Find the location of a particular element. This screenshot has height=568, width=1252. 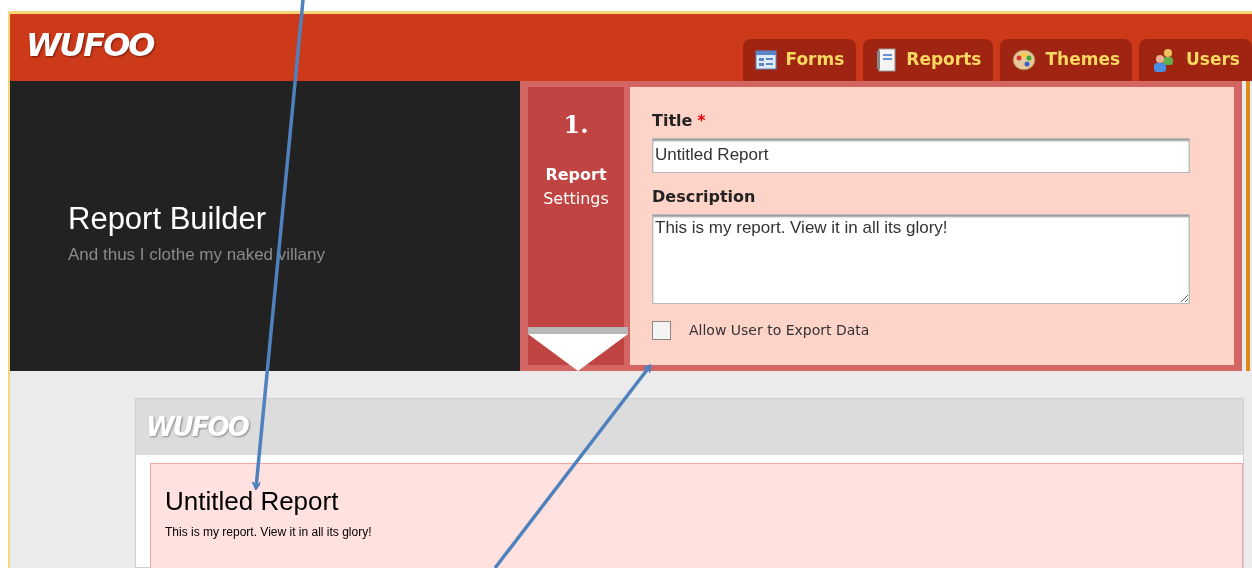

step-pointer-icon is located at coordinates (578, 349).